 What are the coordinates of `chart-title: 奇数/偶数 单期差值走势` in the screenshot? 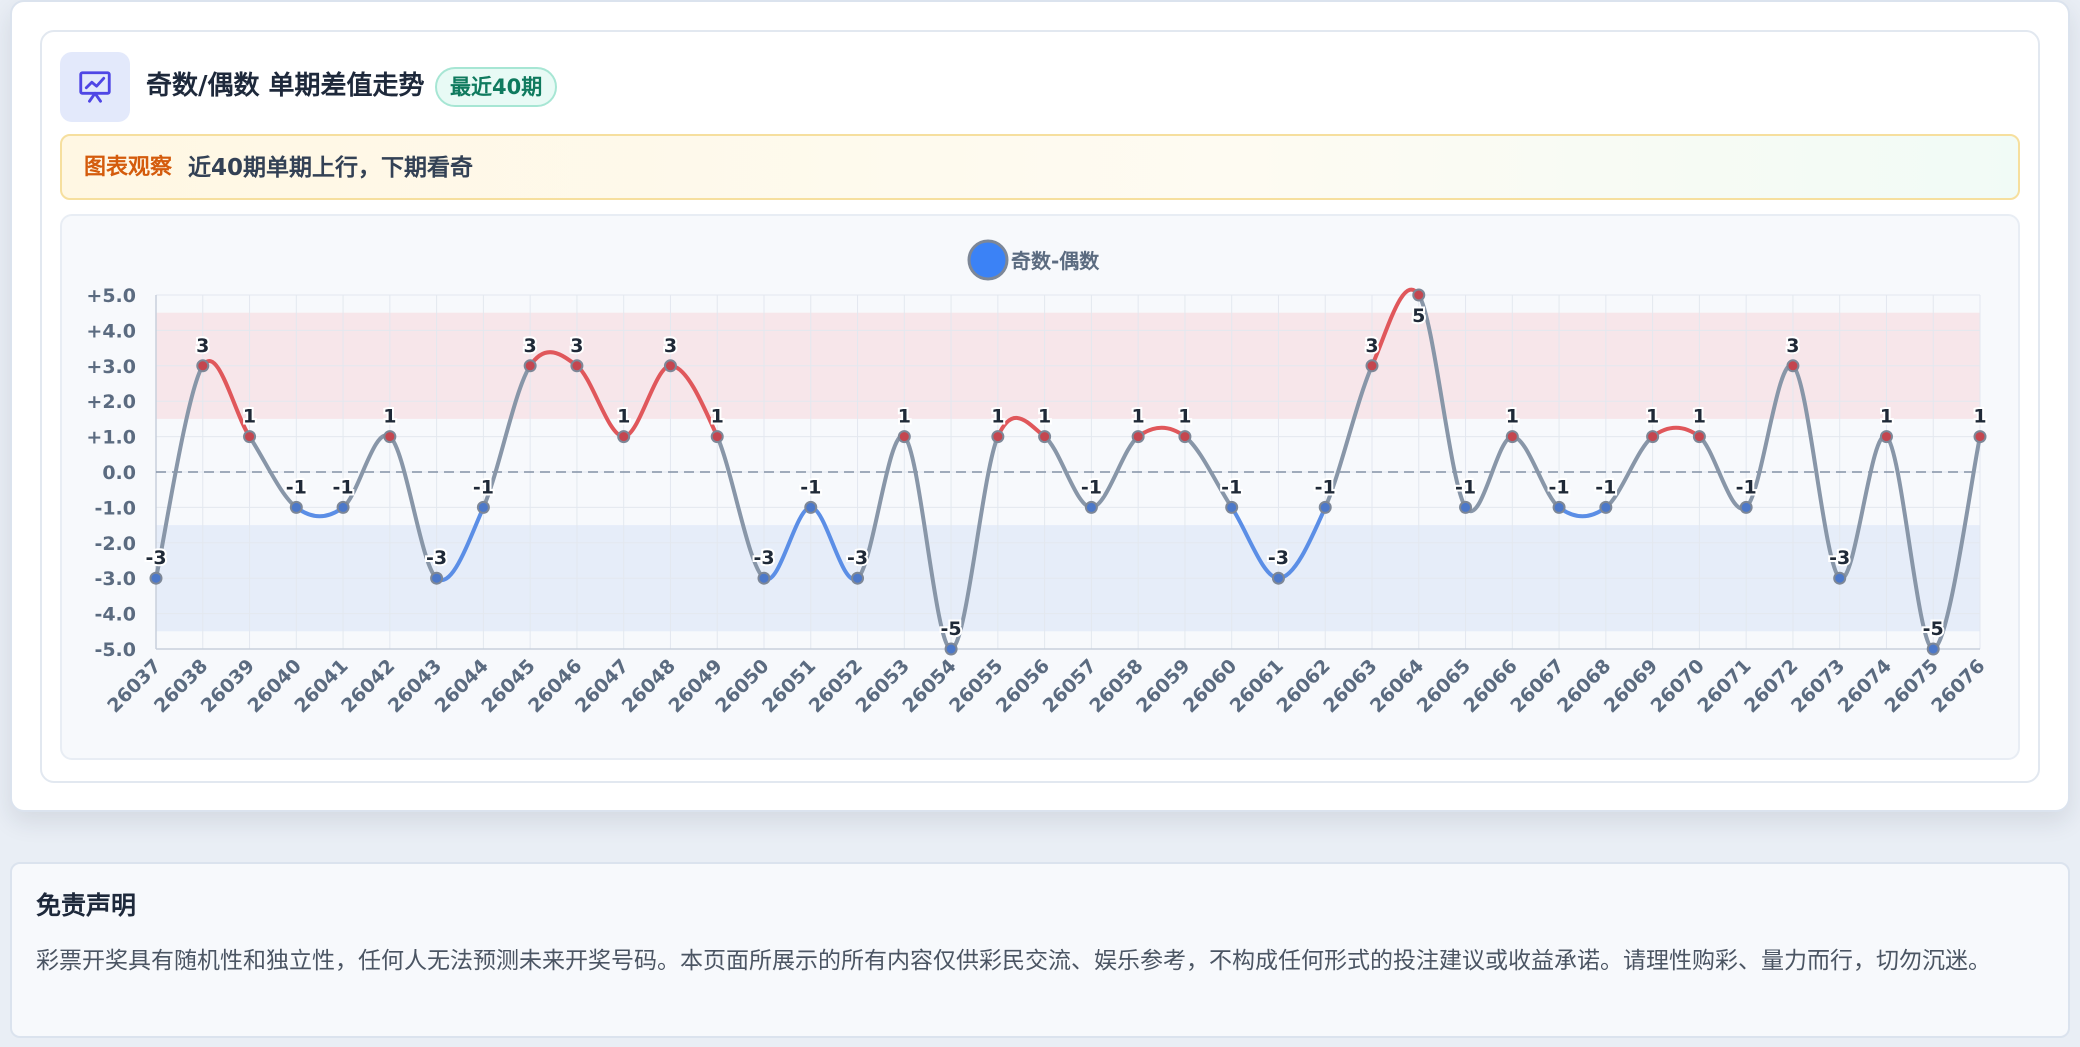 It's located at (285, 86).